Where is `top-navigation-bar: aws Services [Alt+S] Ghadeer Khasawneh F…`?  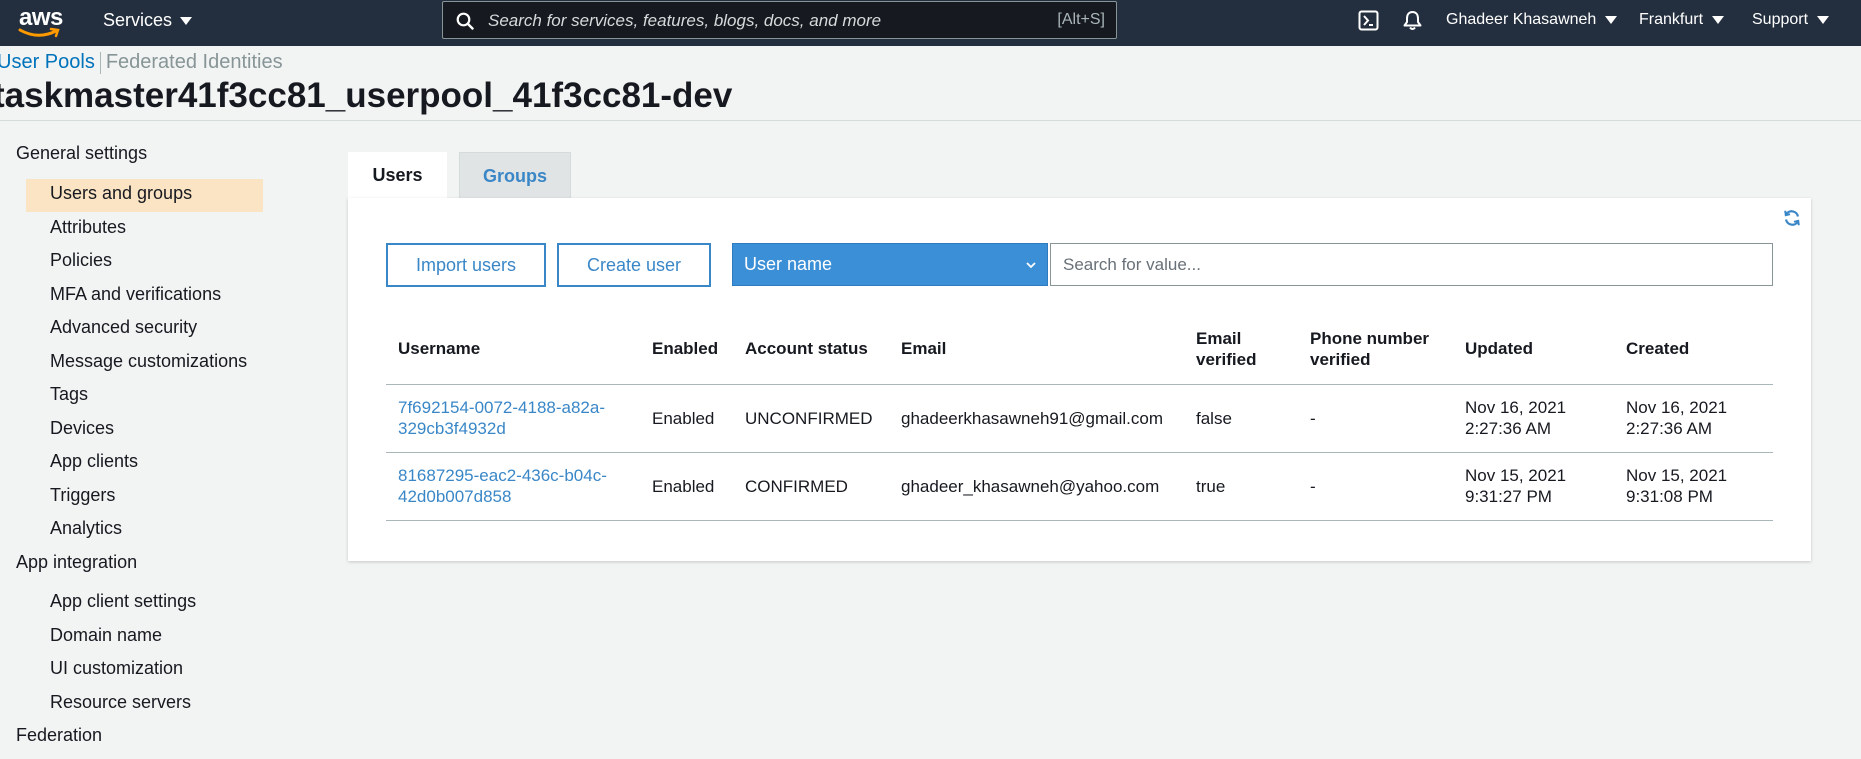 top-navigation-bar: aws Services [Alt+S] Ghadeer Khasawneh F… is located at coordinates (930, 23).